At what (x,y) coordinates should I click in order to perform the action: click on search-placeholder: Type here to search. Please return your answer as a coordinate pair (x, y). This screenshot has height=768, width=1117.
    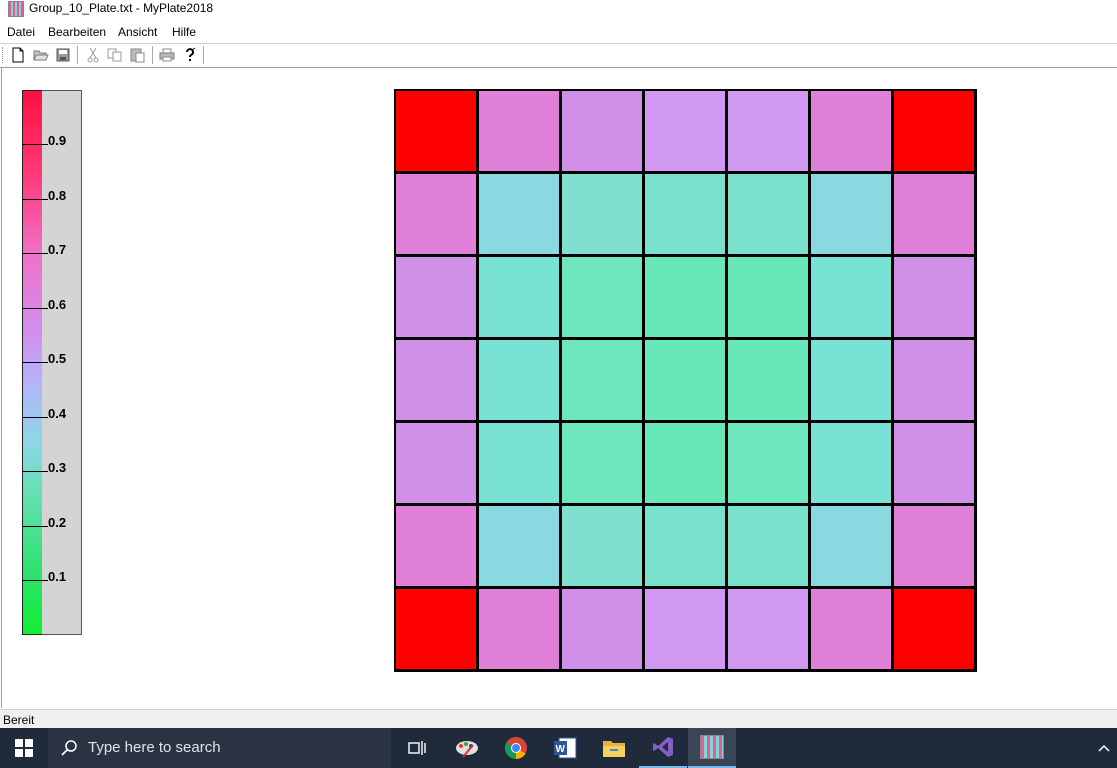
    Looking at the image, I should click on (154, 747).